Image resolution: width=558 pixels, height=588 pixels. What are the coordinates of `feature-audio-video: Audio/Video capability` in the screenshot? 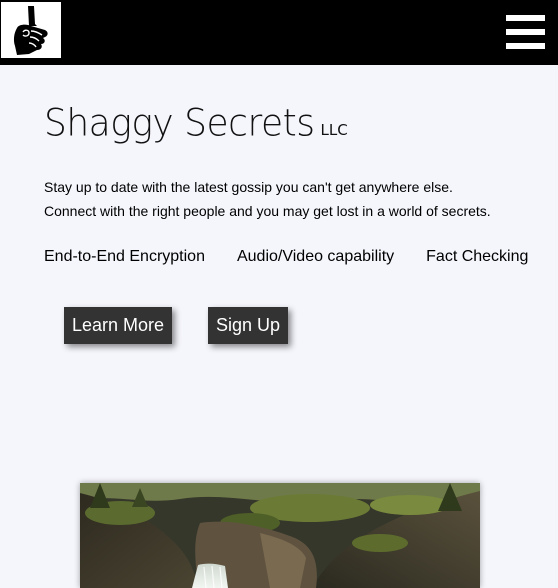 It's located at (315, 256).